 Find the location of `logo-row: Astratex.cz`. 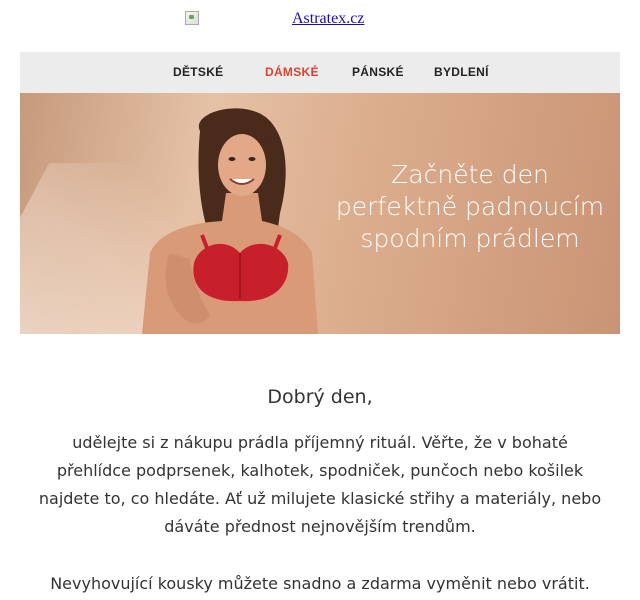

logo-row: Astratex.cz is located at coordinates (320, 26).